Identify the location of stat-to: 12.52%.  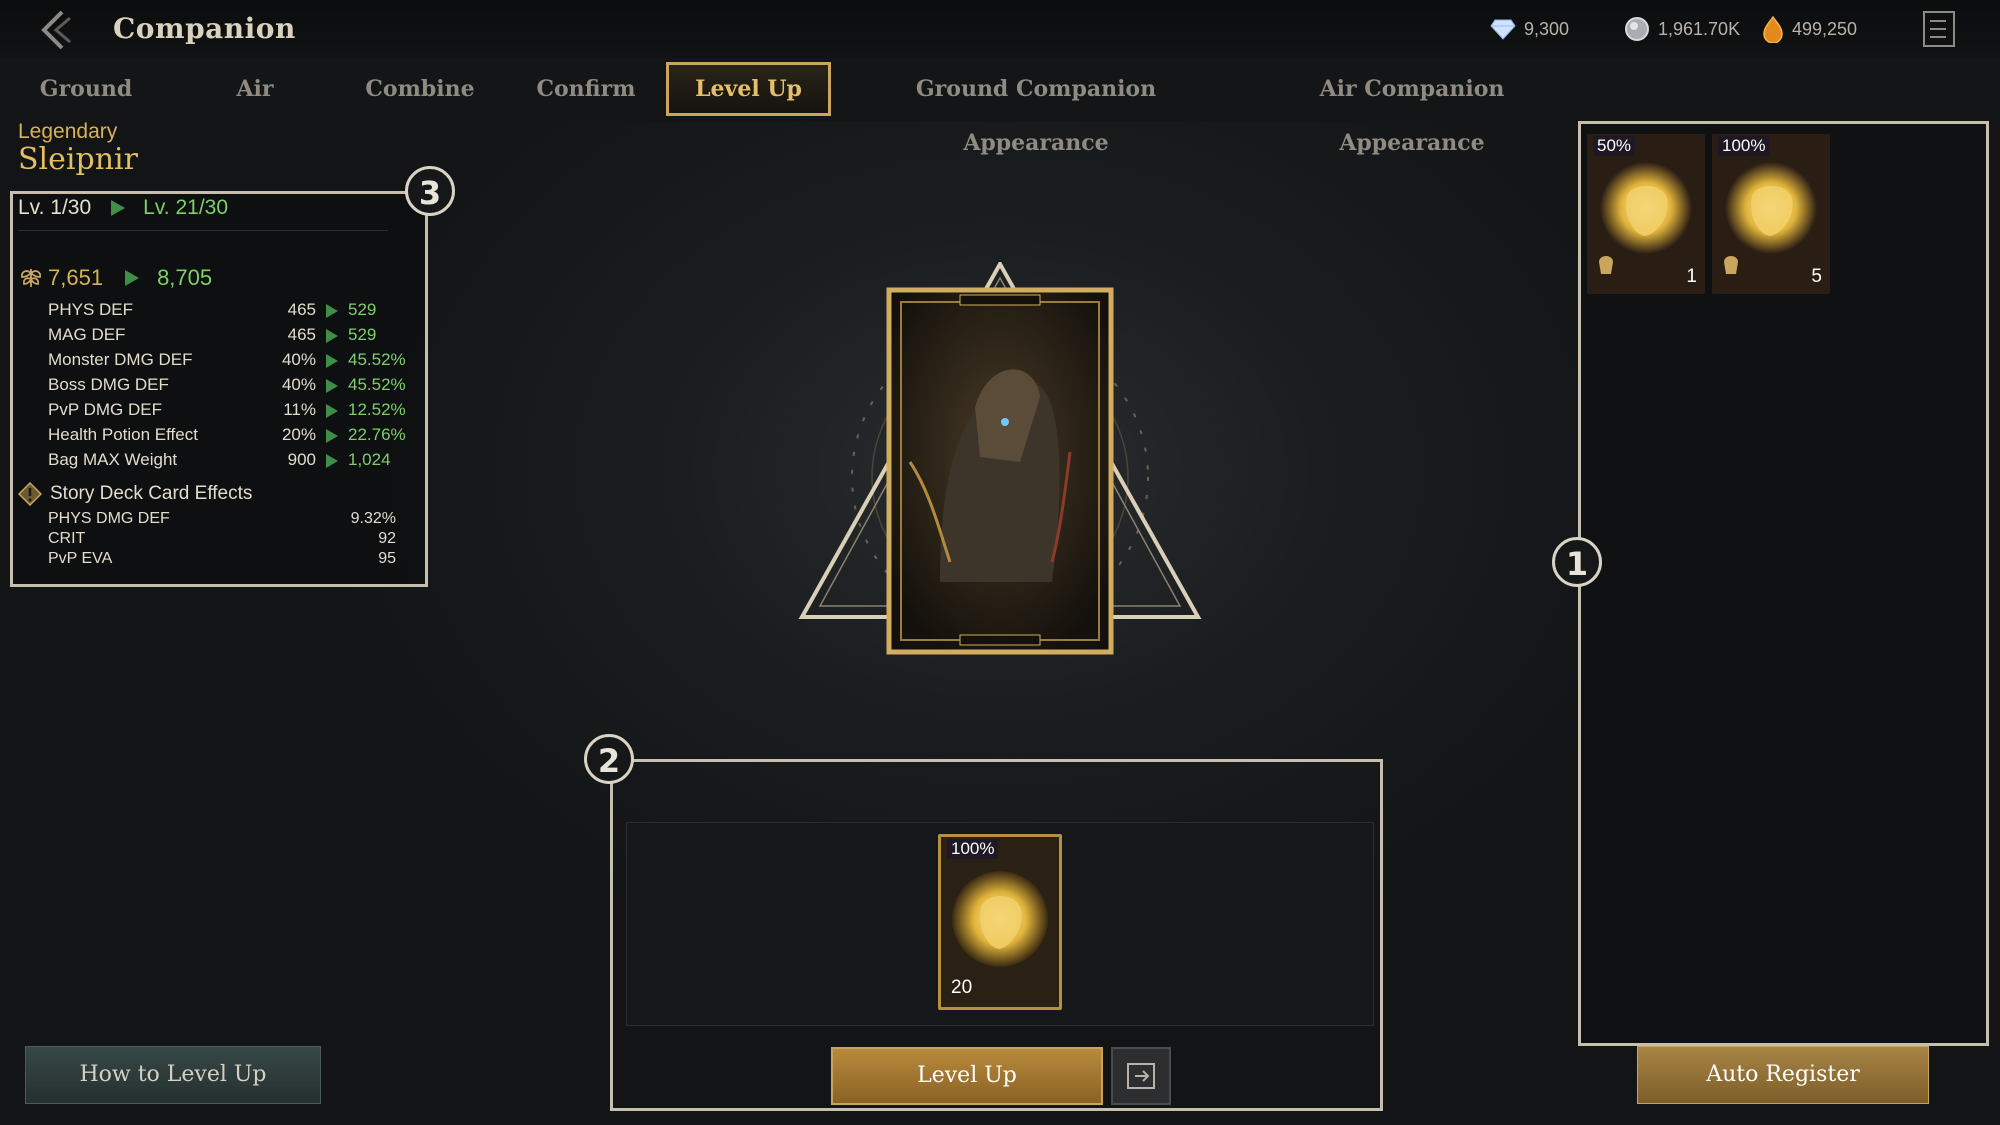
(377, 409).